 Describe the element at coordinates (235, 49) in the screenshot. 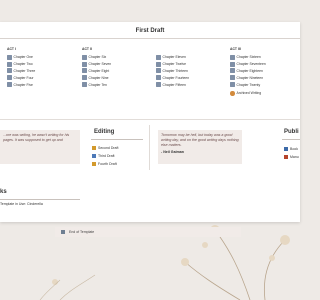

I see `act-label: ACT III` at that location.